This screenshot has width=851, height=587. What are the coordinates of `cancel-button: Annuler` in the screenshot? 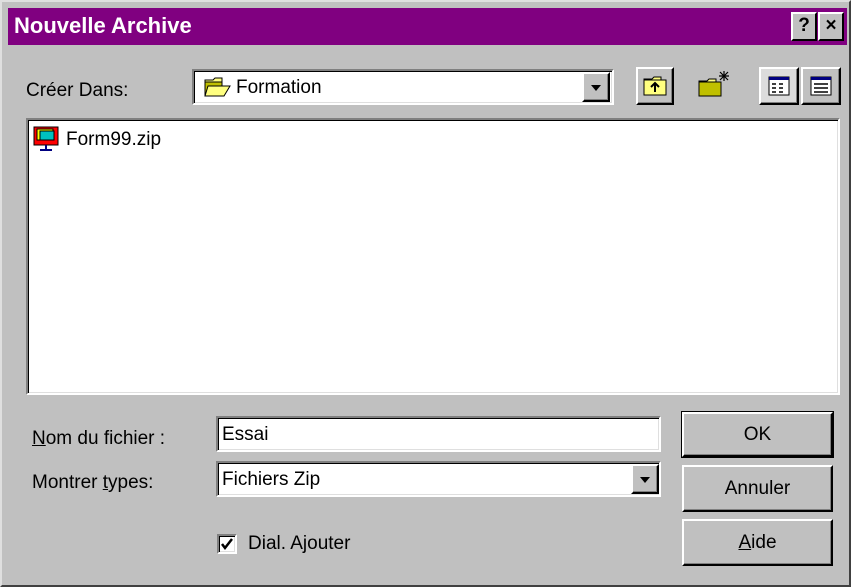 It's located at (757, 488).